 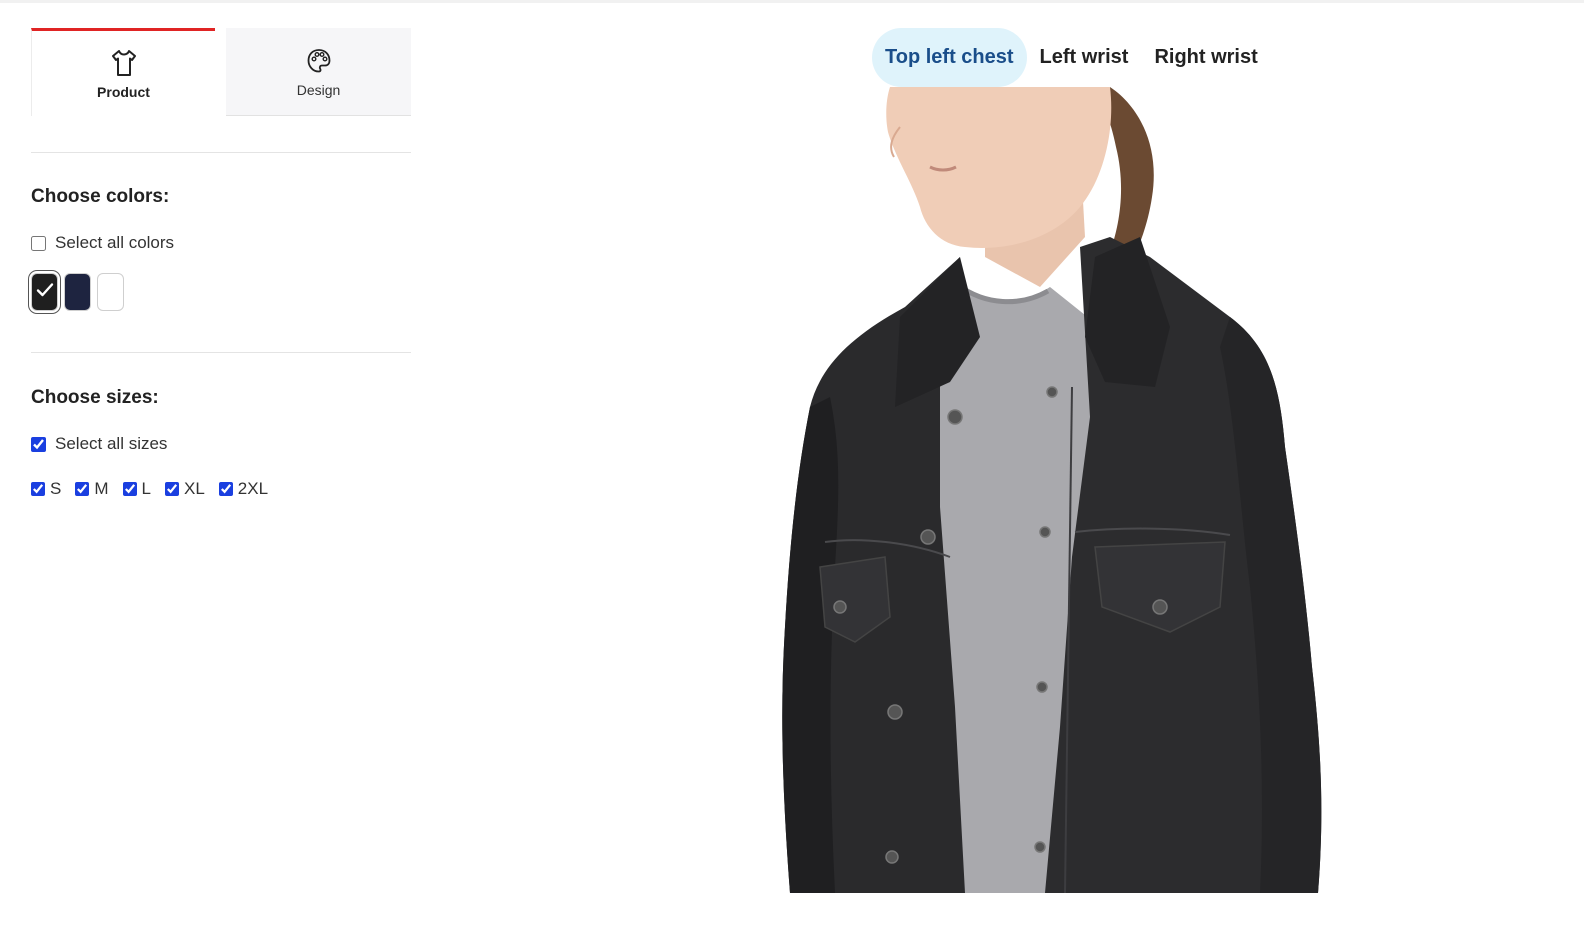 I want to click on color-swatch-black, so click(x=44, y=292).